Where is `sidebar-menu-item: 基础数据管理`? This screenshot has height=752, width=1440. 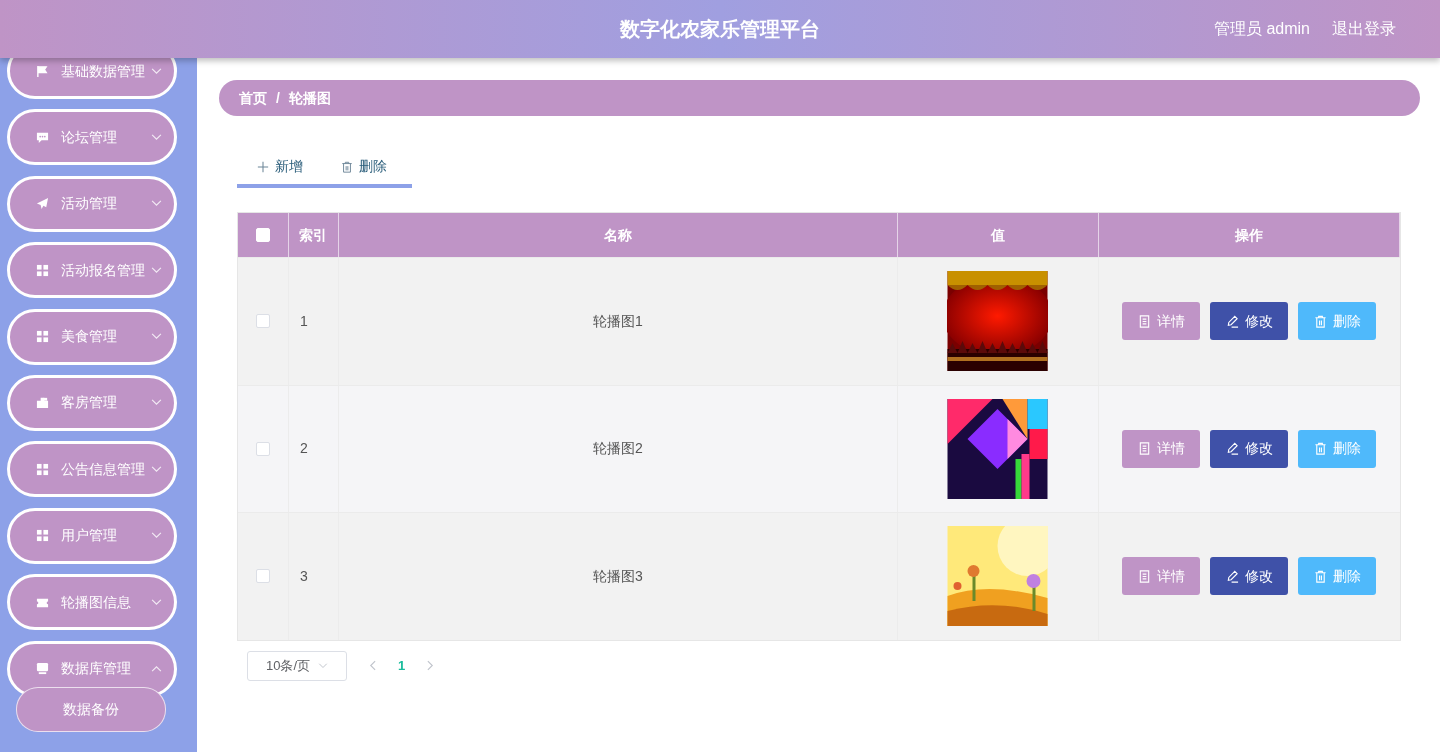 sidebar-menu-item: 基础数据管理 is located at coordinates (92, 78).